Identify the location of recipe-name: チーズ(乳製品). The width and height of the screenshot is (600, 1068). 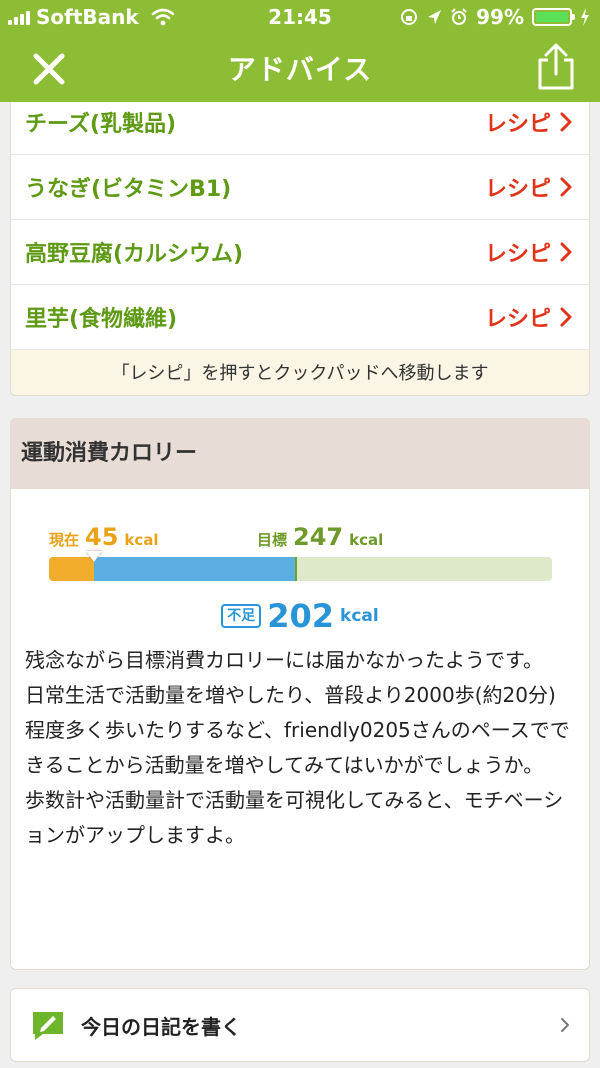
(101, 124).